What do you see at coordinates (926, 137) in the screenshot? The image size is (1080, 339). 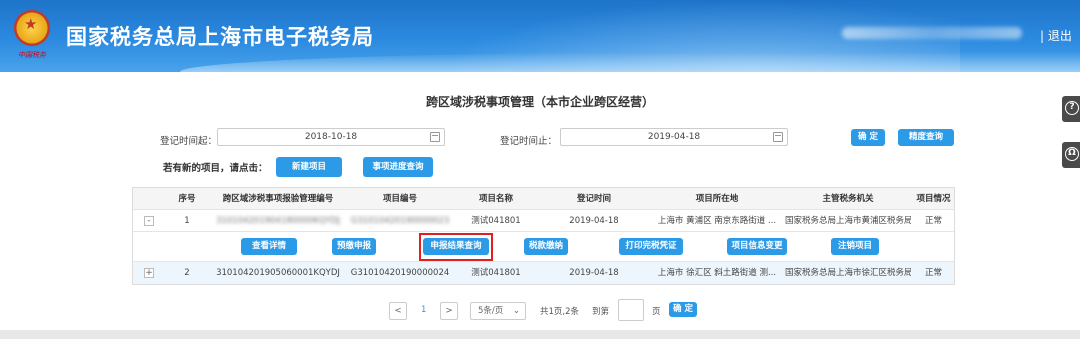 I see `precise-query-button: 精度查询` at bounding box center [926, 137].